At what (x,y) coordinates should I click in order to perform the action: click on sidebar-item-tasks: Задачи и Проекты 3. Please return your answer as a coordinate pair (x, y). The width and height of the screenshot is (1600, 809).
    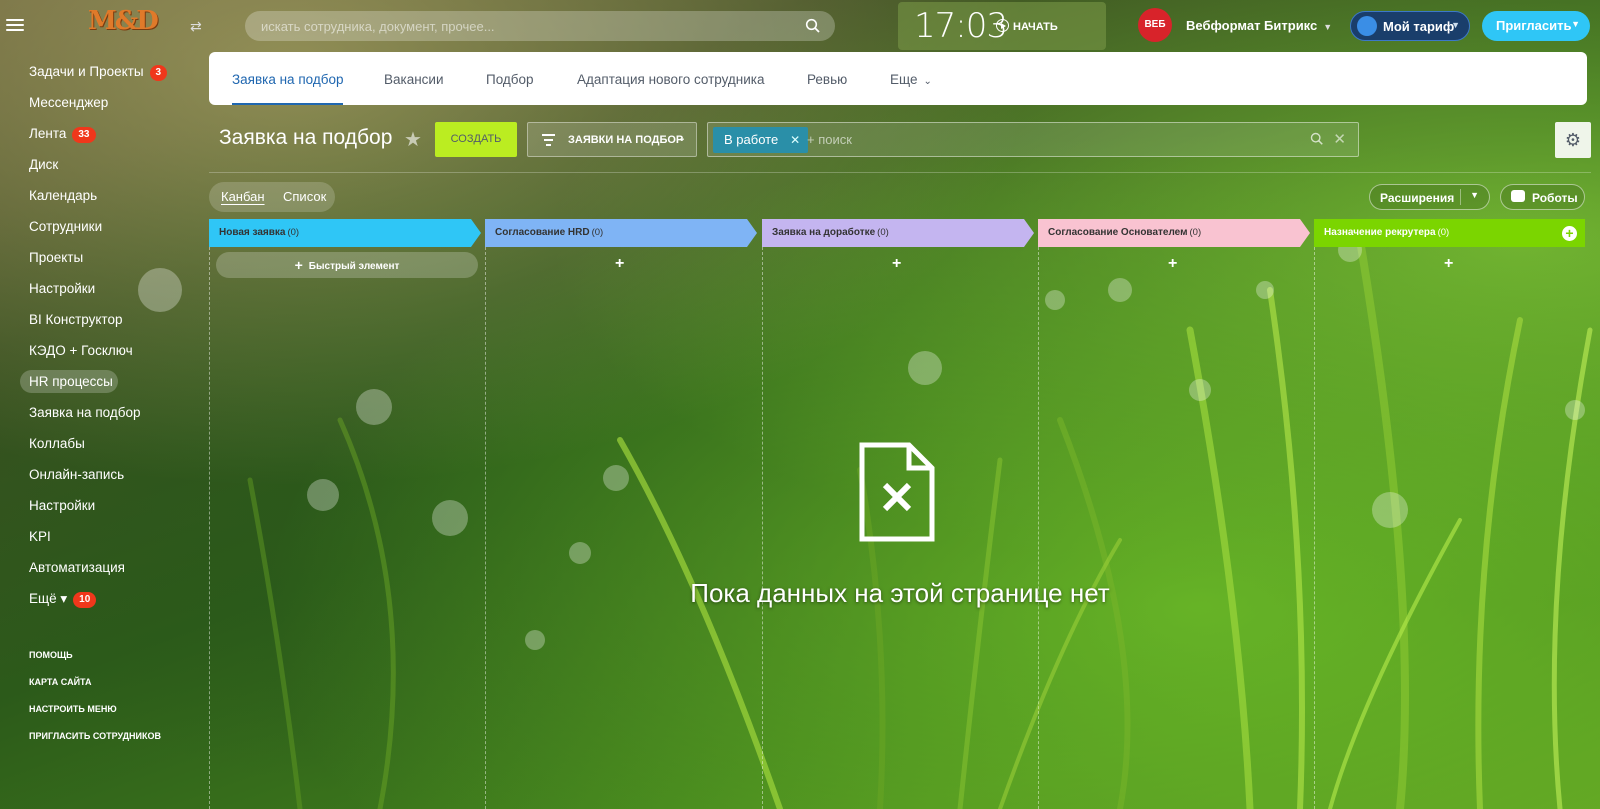
    Looking at the image, I should click on (102, 71).